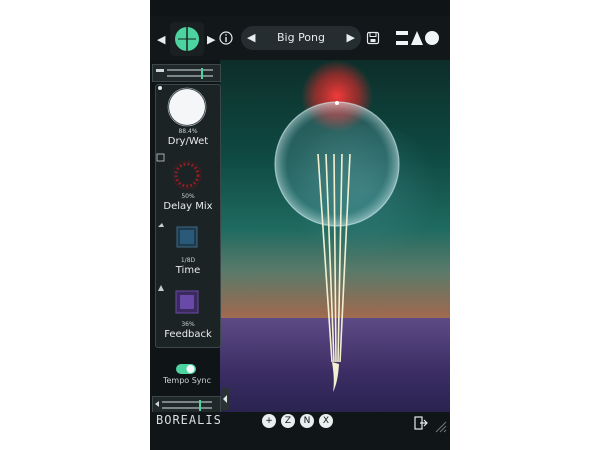  What do you see at coordinates (269, 421) in the screenshot?
I see `mode-add-button: +` at bounding box center [269, 421].